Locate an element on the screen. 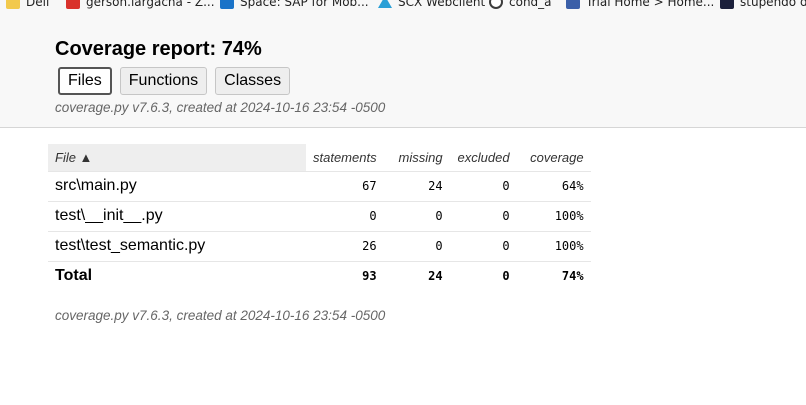  table-row: src\main.py 67 24 0 64% is located at coordinates (319, 186).